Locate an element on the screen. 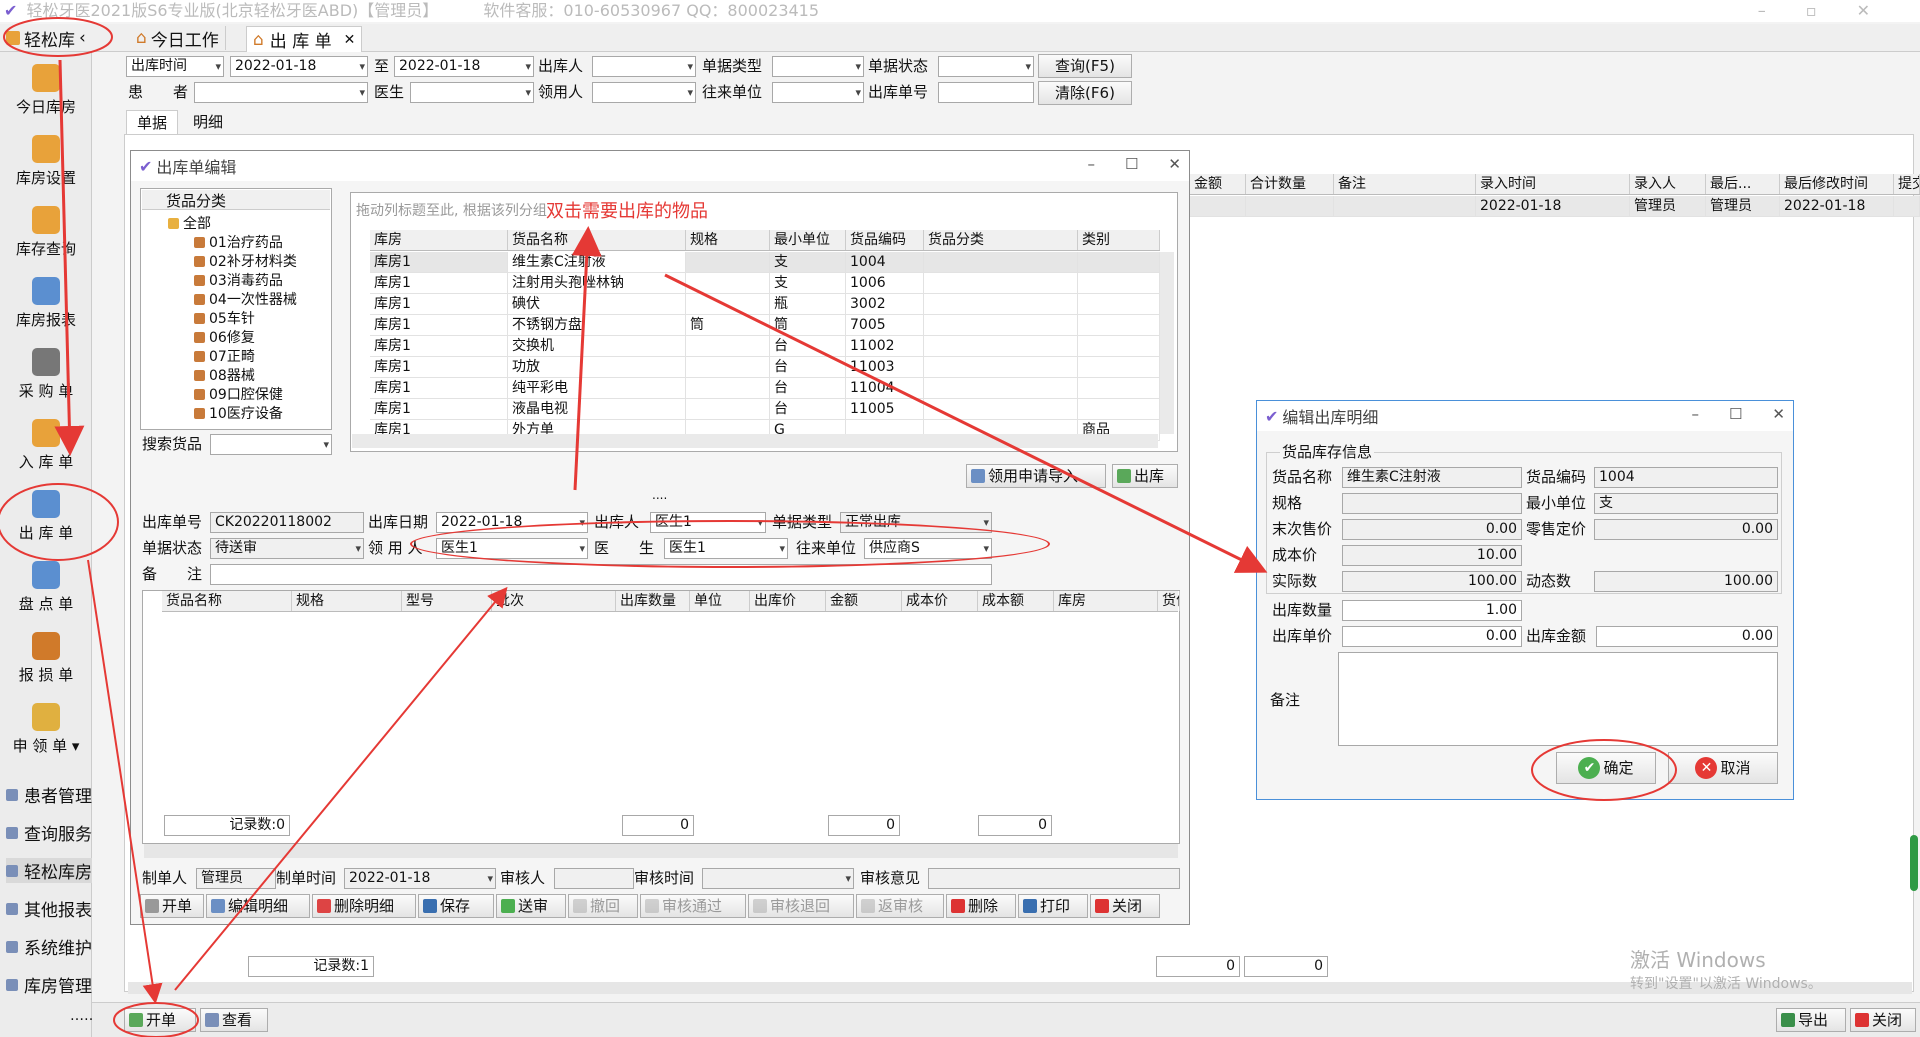 The height and width of the screenshot is (1037, 1920). annotation-circle-outbound is located at coordinates (59, 522).